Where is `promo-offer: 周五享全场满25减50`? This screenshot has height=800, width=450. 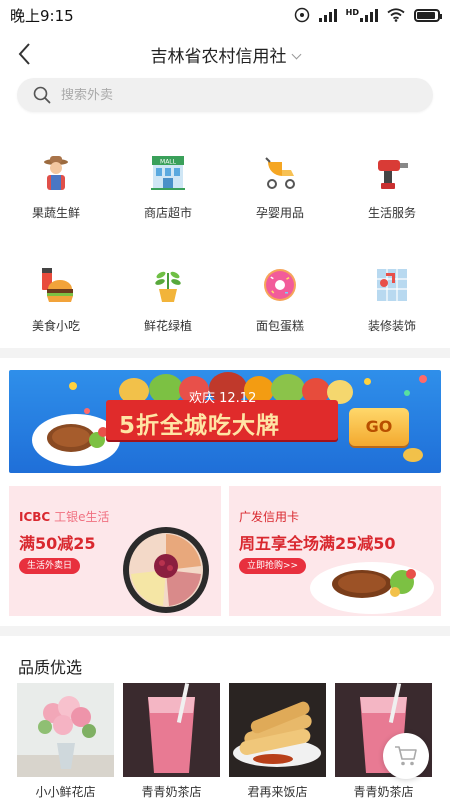
promo-offer: 周五享全场满25减50 is located at coordinates (317, 543).